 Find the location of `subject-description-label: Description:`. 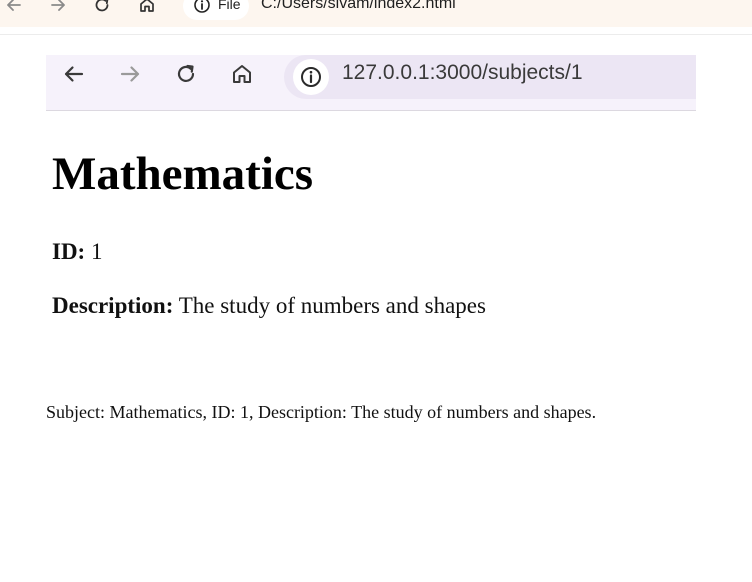

subject-description-label: Description: is located at coordinates (113, 305).